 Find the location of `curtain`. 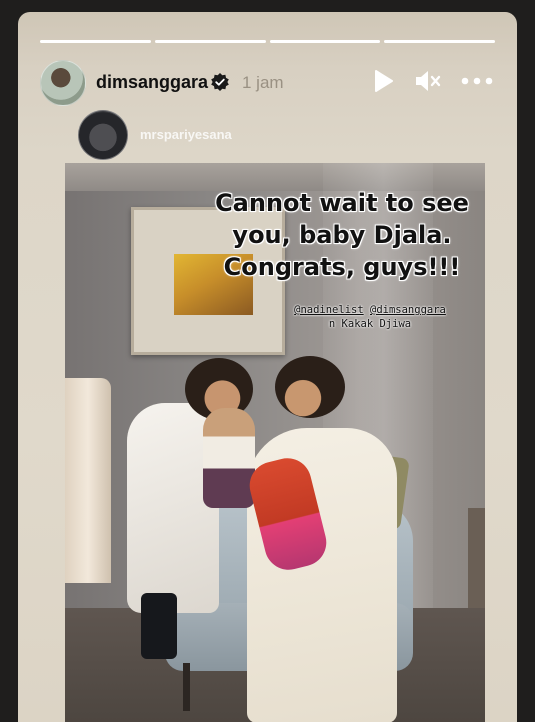

curtain is located at coordinates (88, 480).